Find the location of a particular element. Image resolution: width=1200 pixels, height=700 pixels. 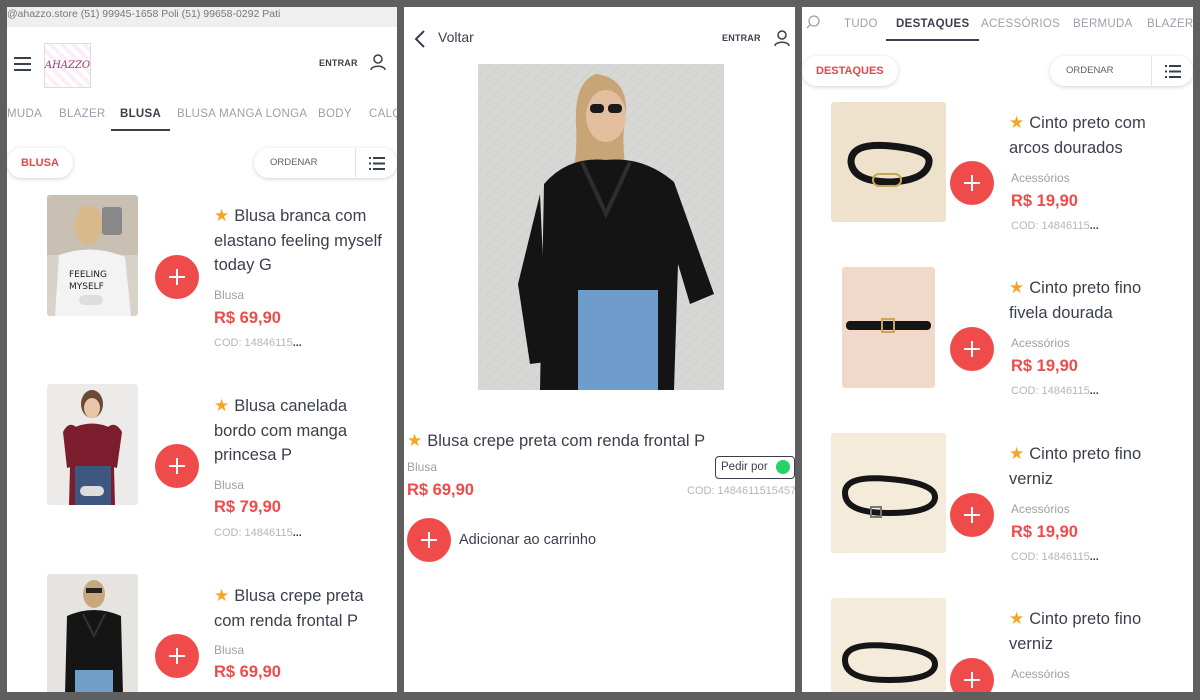

back-button: Voltar is located at coordinates (456, 37).